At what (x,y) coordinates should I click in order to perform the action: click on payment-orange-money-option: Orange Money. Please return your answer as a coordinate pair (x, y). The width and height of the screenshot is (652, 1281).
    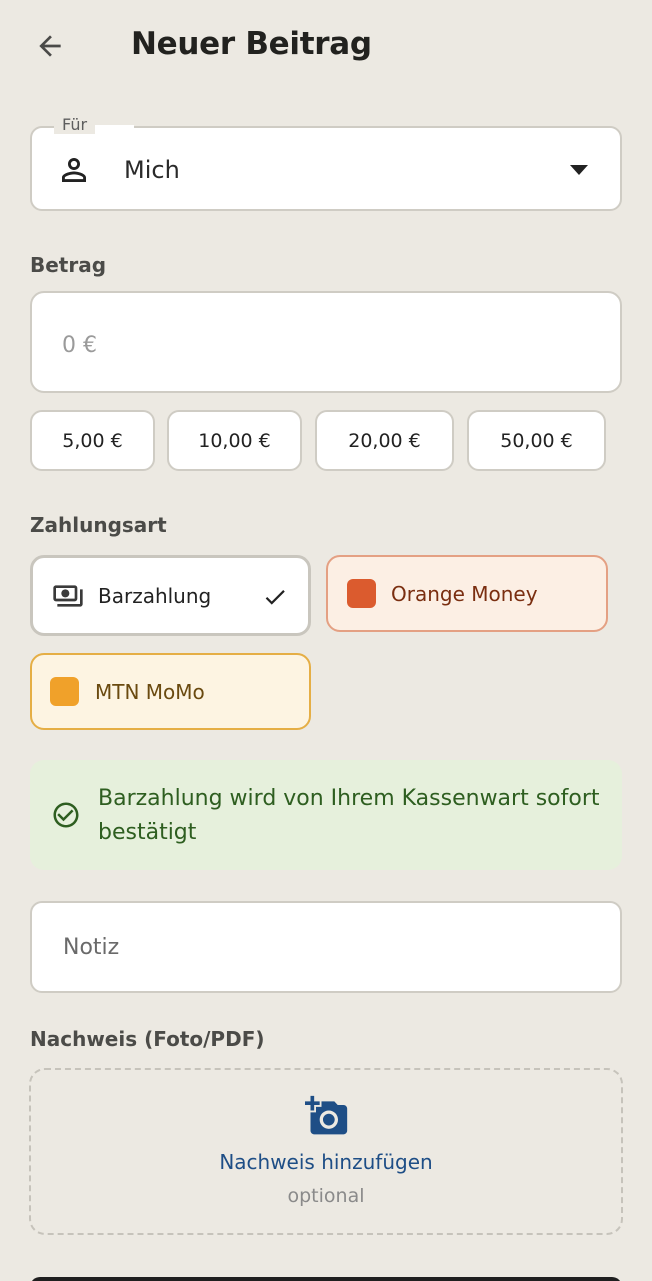
    Looking at the image, I should click on (467, 593).